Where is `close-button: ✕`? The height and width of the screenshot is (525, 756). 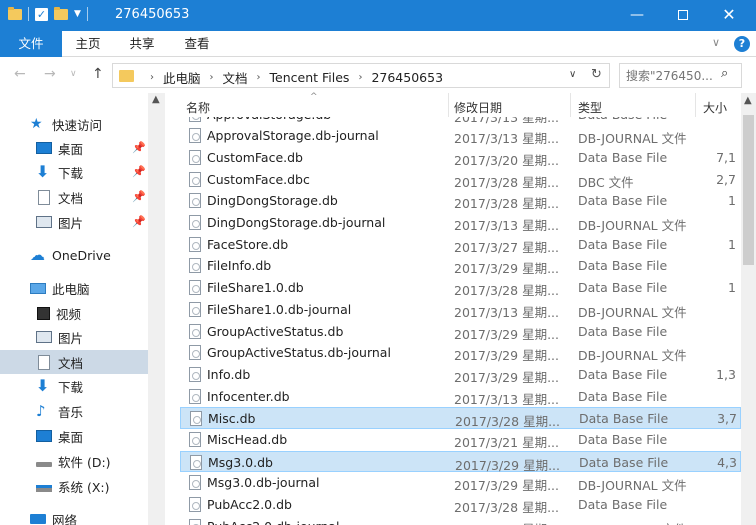
close-button: ✕ is located at coordinates (729, 15).